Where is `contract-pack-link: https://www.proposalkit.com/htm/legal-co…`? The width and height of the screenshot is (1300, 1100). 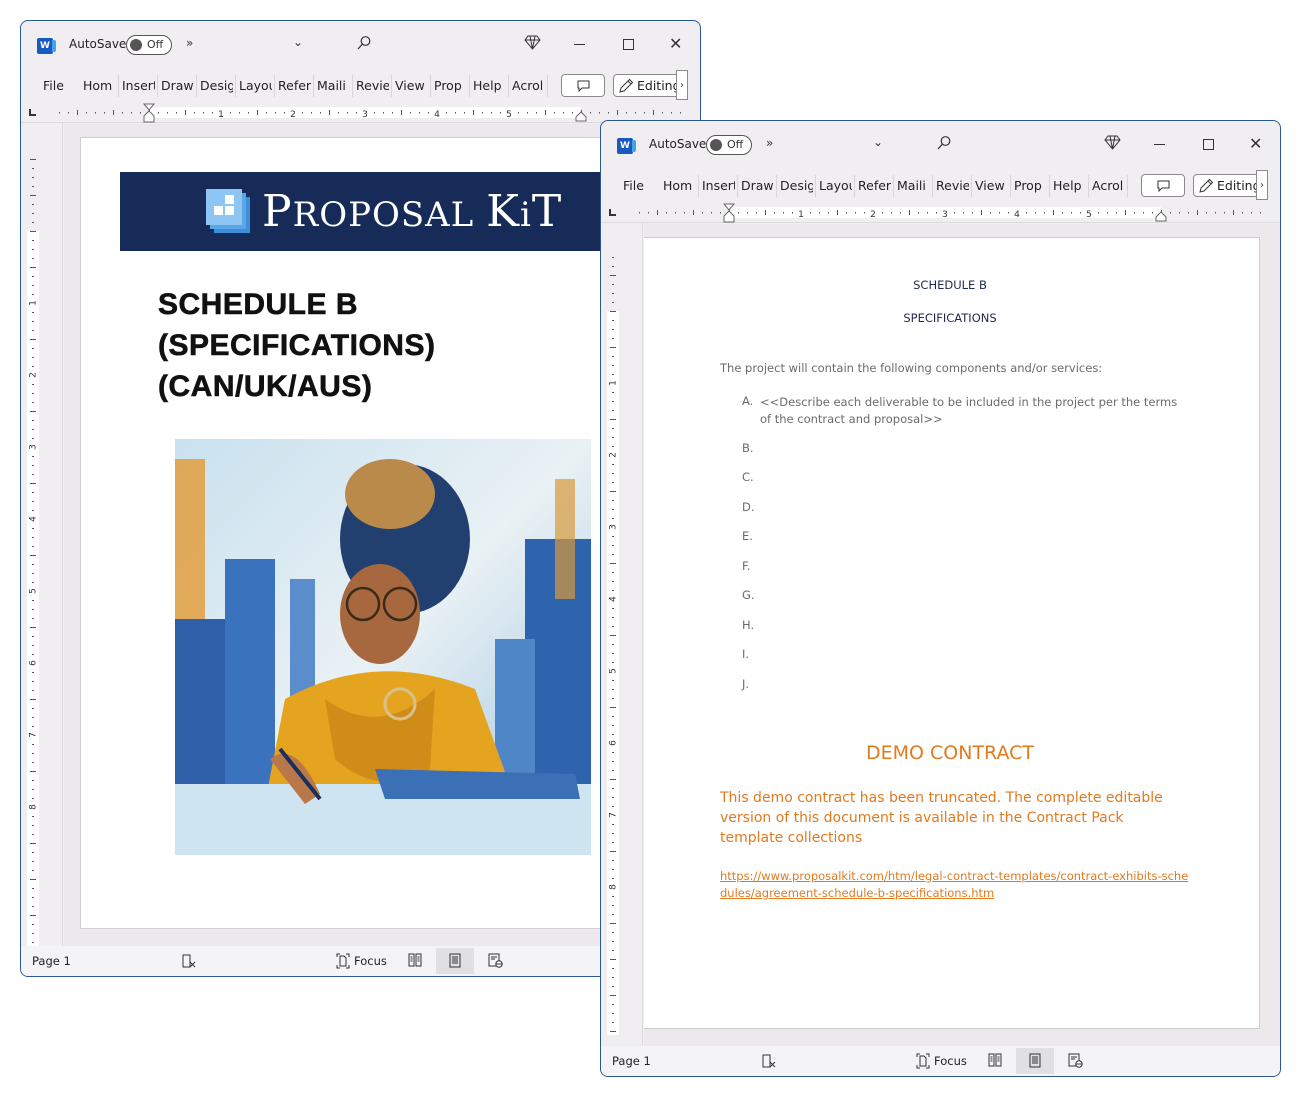 contract-pack-link: https://www.proposalkit.com/htm/legal-co… is located at coordinates (955, 885).